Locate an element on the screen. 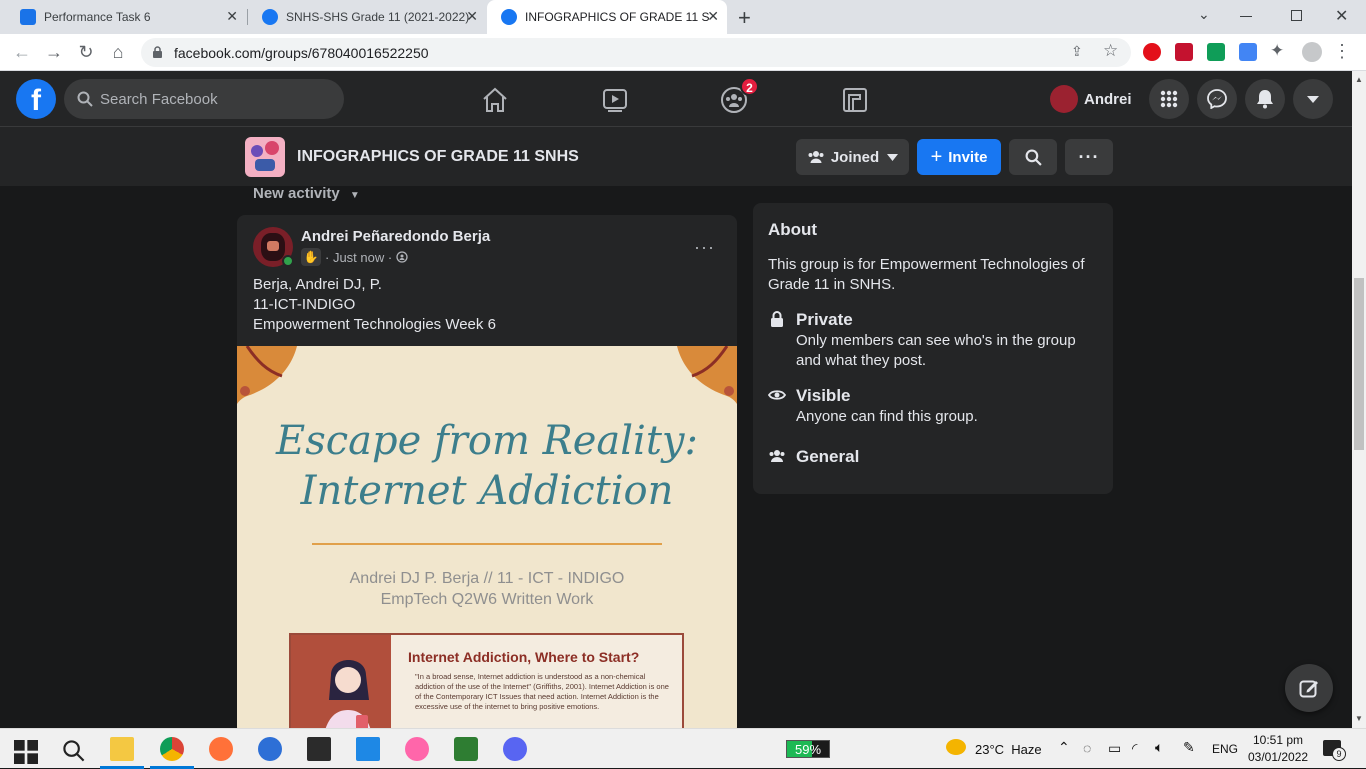  people-icon: ◌ is located at coordinates (1087, 748).